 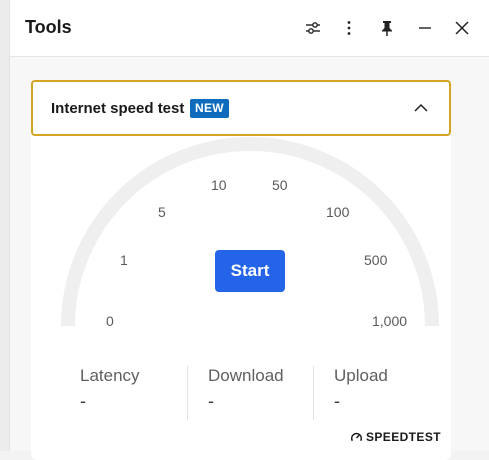 I want to click on close-icon, so click(x=462, y=28).